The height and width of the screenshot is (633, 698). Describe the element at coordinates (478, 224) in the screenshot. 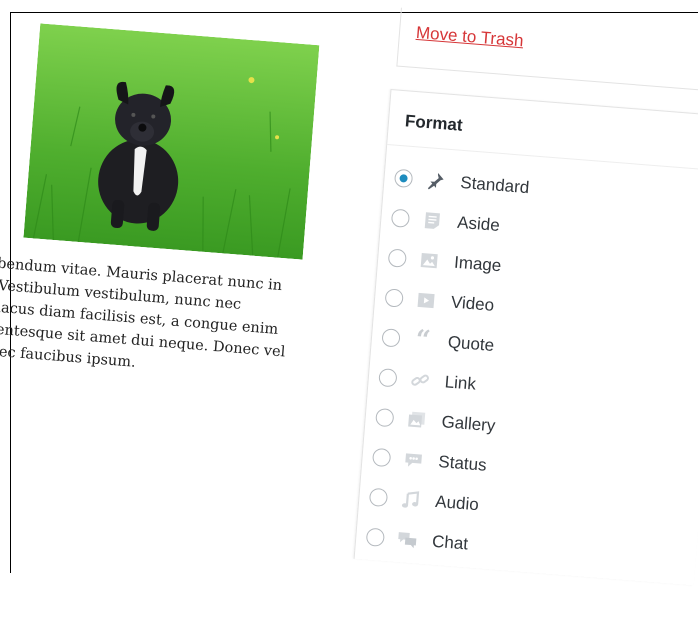

I see `format-option-label: Aside` at that location.